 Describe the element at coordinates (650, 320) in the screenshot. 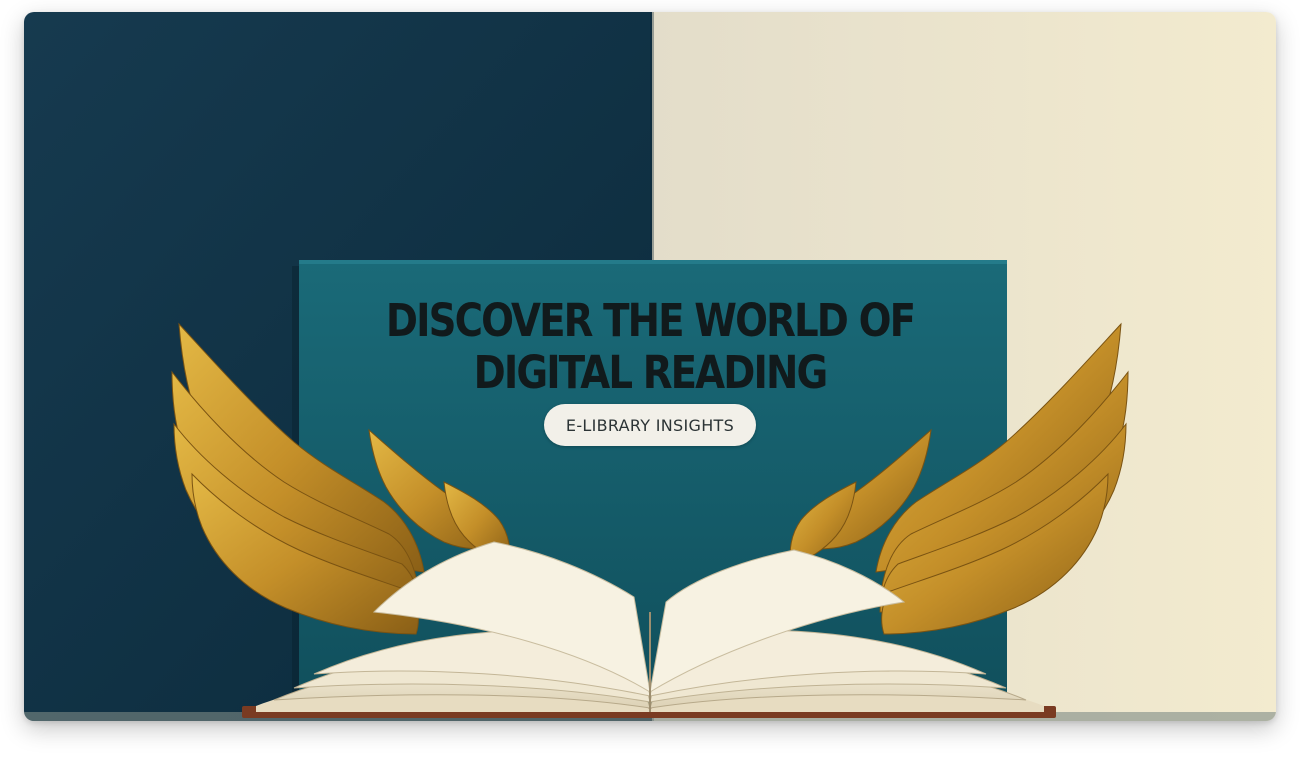

I see `headline-line-1: DISCOVER THE WORLD OF` at that location.